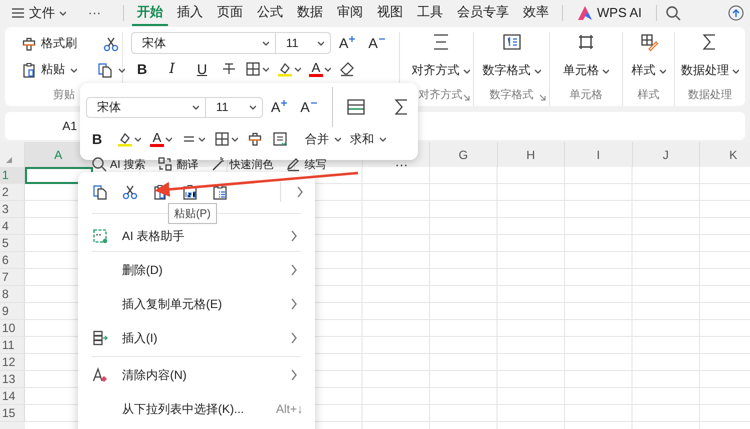 The image size is (750, 429). What do you see at coordinates (64, 95) in the screenshot?
I see `group-label: 剪贴` at bounding box center [64, 95].